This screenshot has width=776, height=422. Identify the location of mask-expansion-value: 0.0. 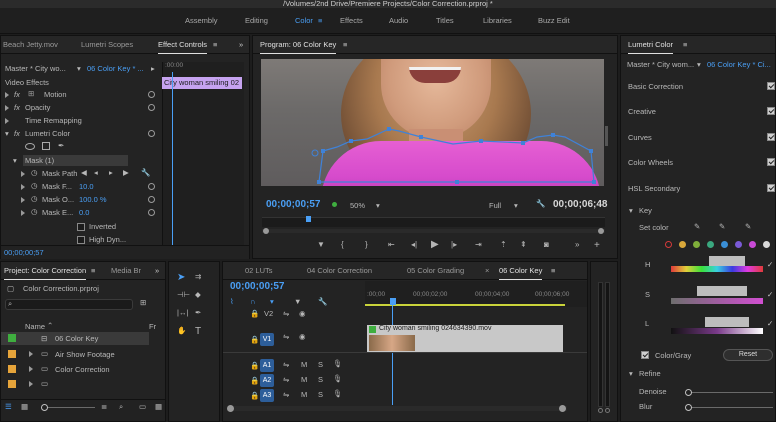
(84, 212).